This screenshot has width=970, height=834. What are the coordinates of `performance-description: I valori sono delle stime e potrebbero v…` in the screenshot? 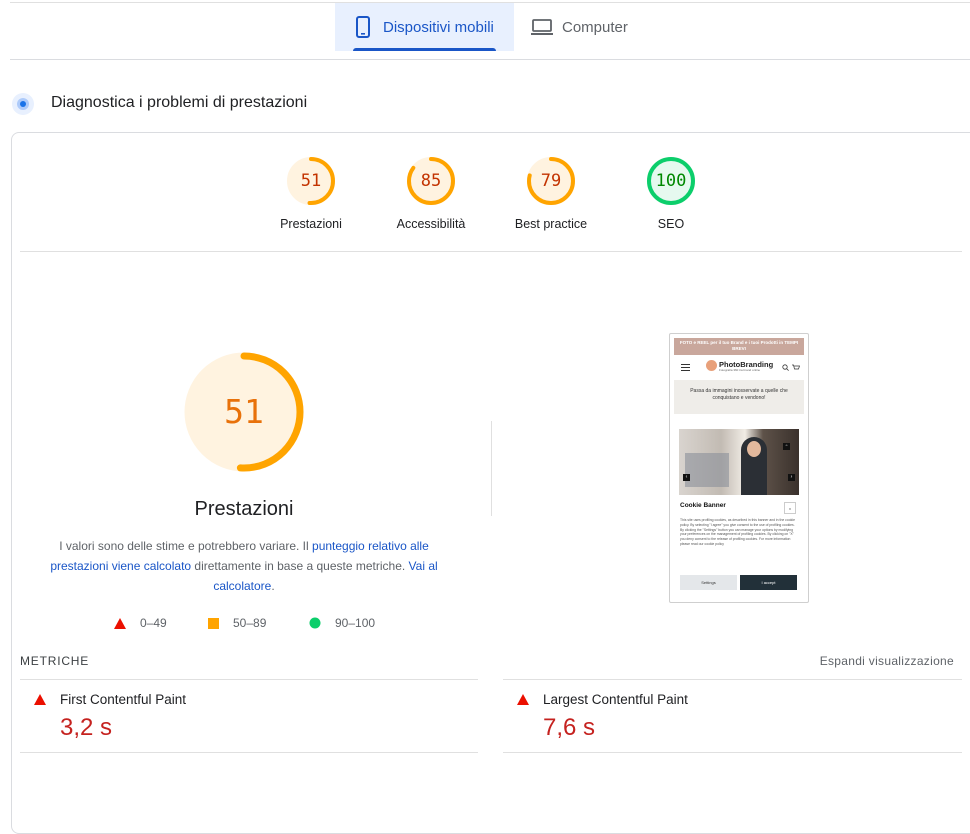 It's located at (244, 566).